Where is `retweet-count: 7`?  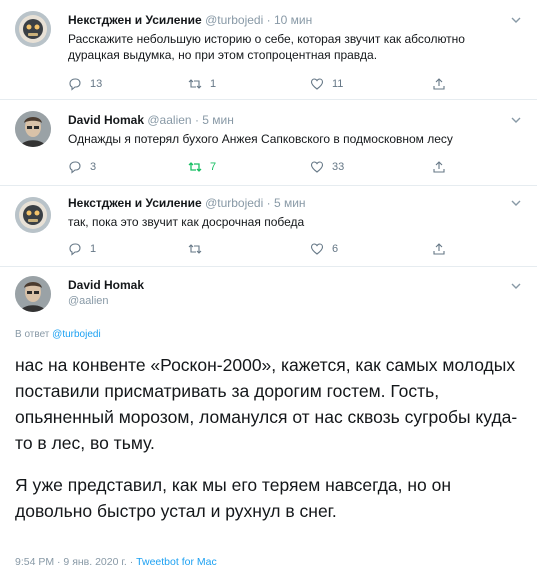
retweet-count: 7 is located at coordinates (213, 167).